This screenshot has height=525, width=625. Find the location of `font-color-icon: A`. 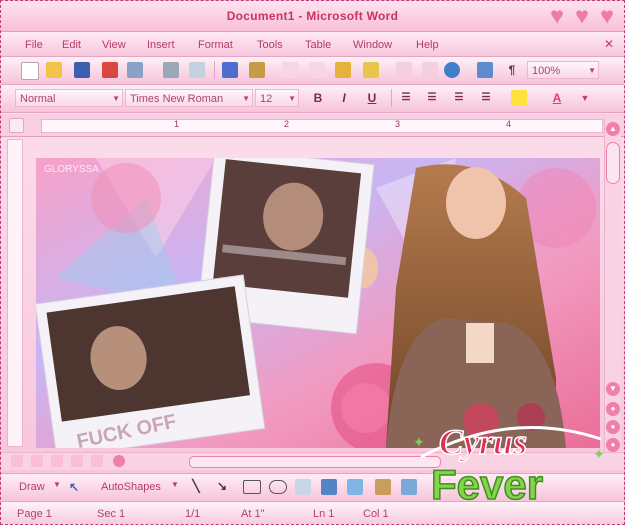

font-color-icon: A is located at coordinates (557, 98).